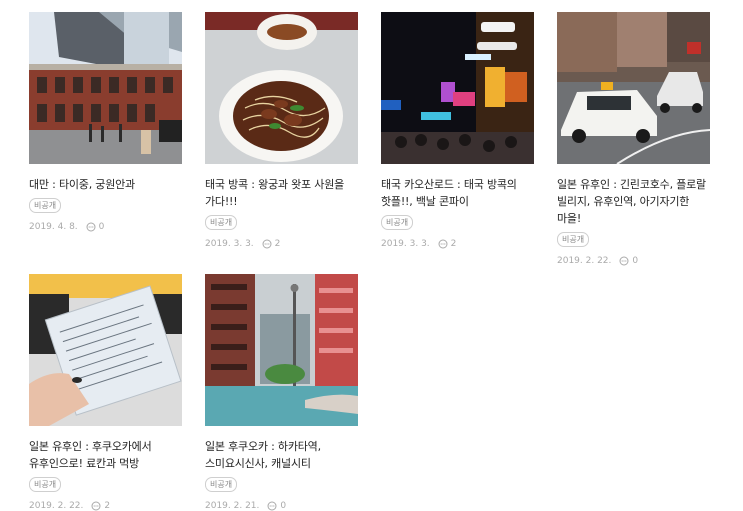 The width and height of the screenshot is (743, 511). I want to click on post-meta: 2019. 4. 8. 0, so click(105, 227).